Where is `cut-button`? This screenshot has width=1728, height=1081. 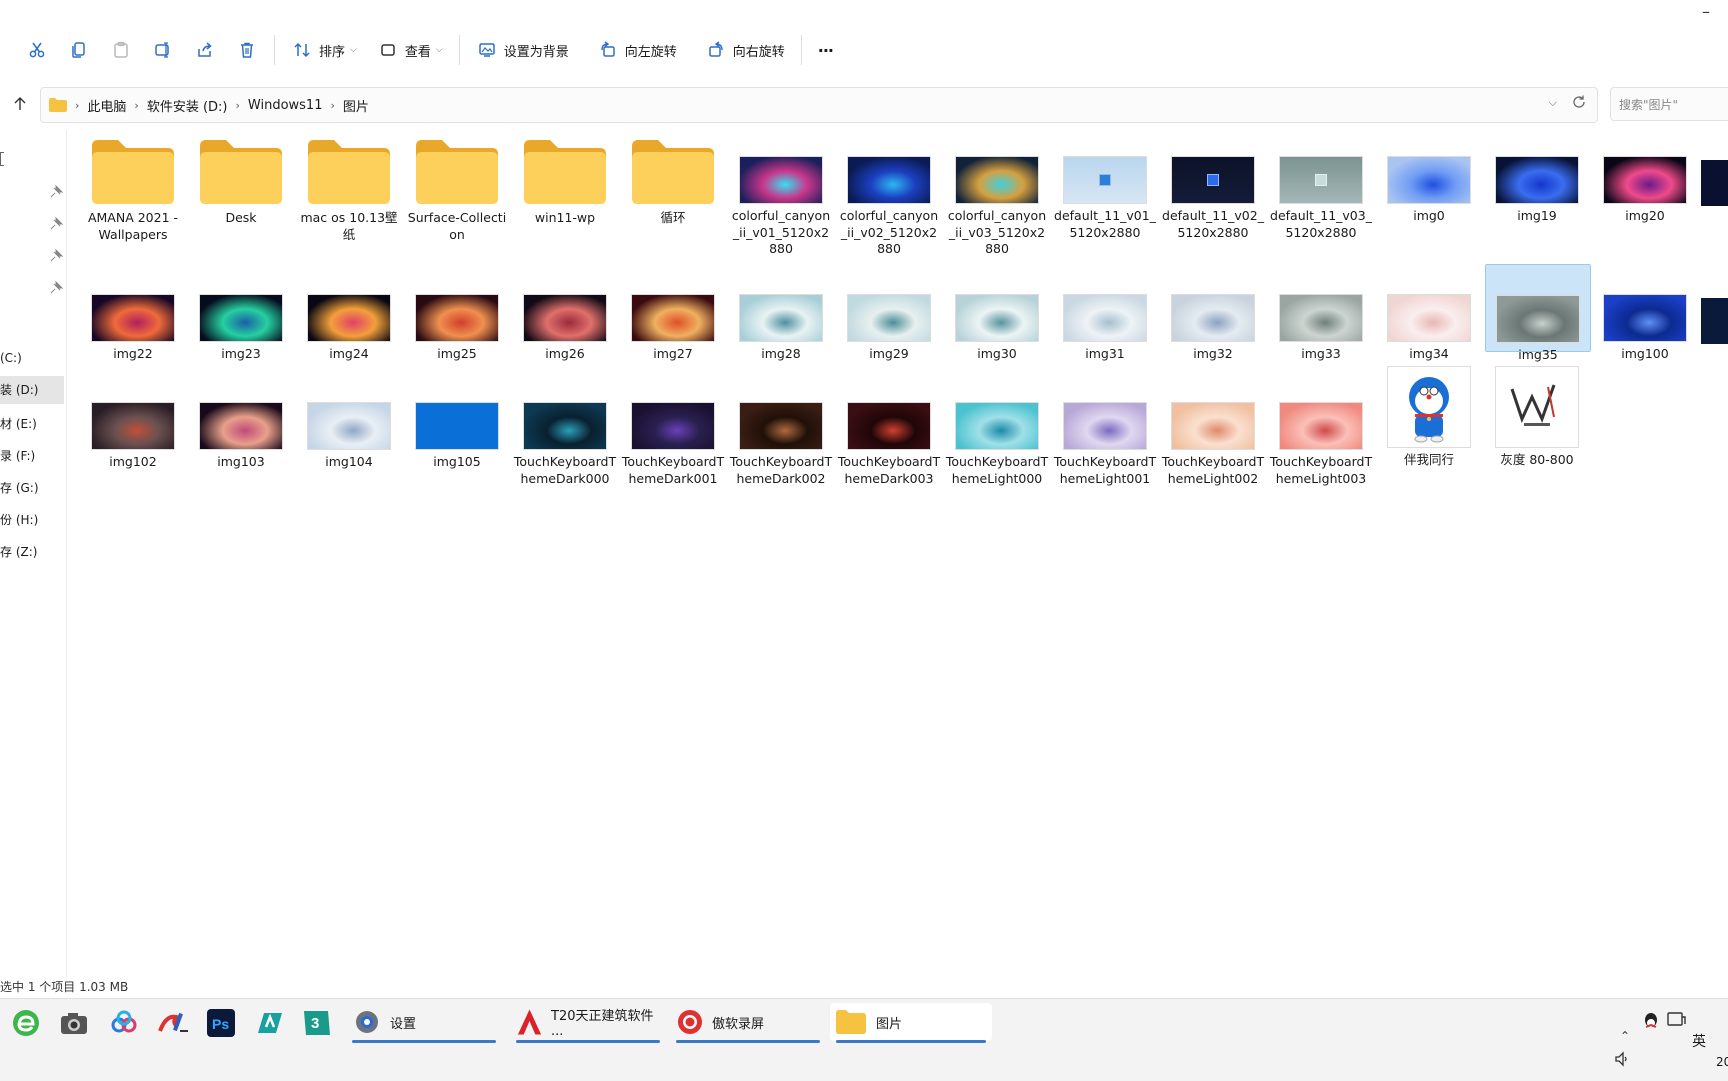 cut-button is located at coordinates (37, 50).